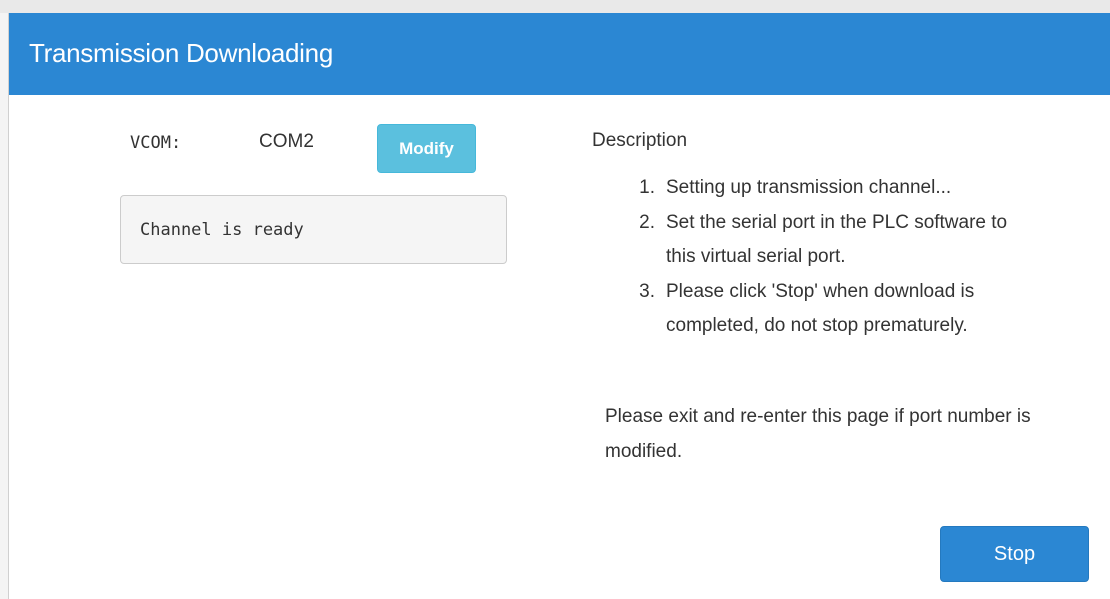 The image size is (1110, 599). I want to click on background-page-strip, so click(555, 6).